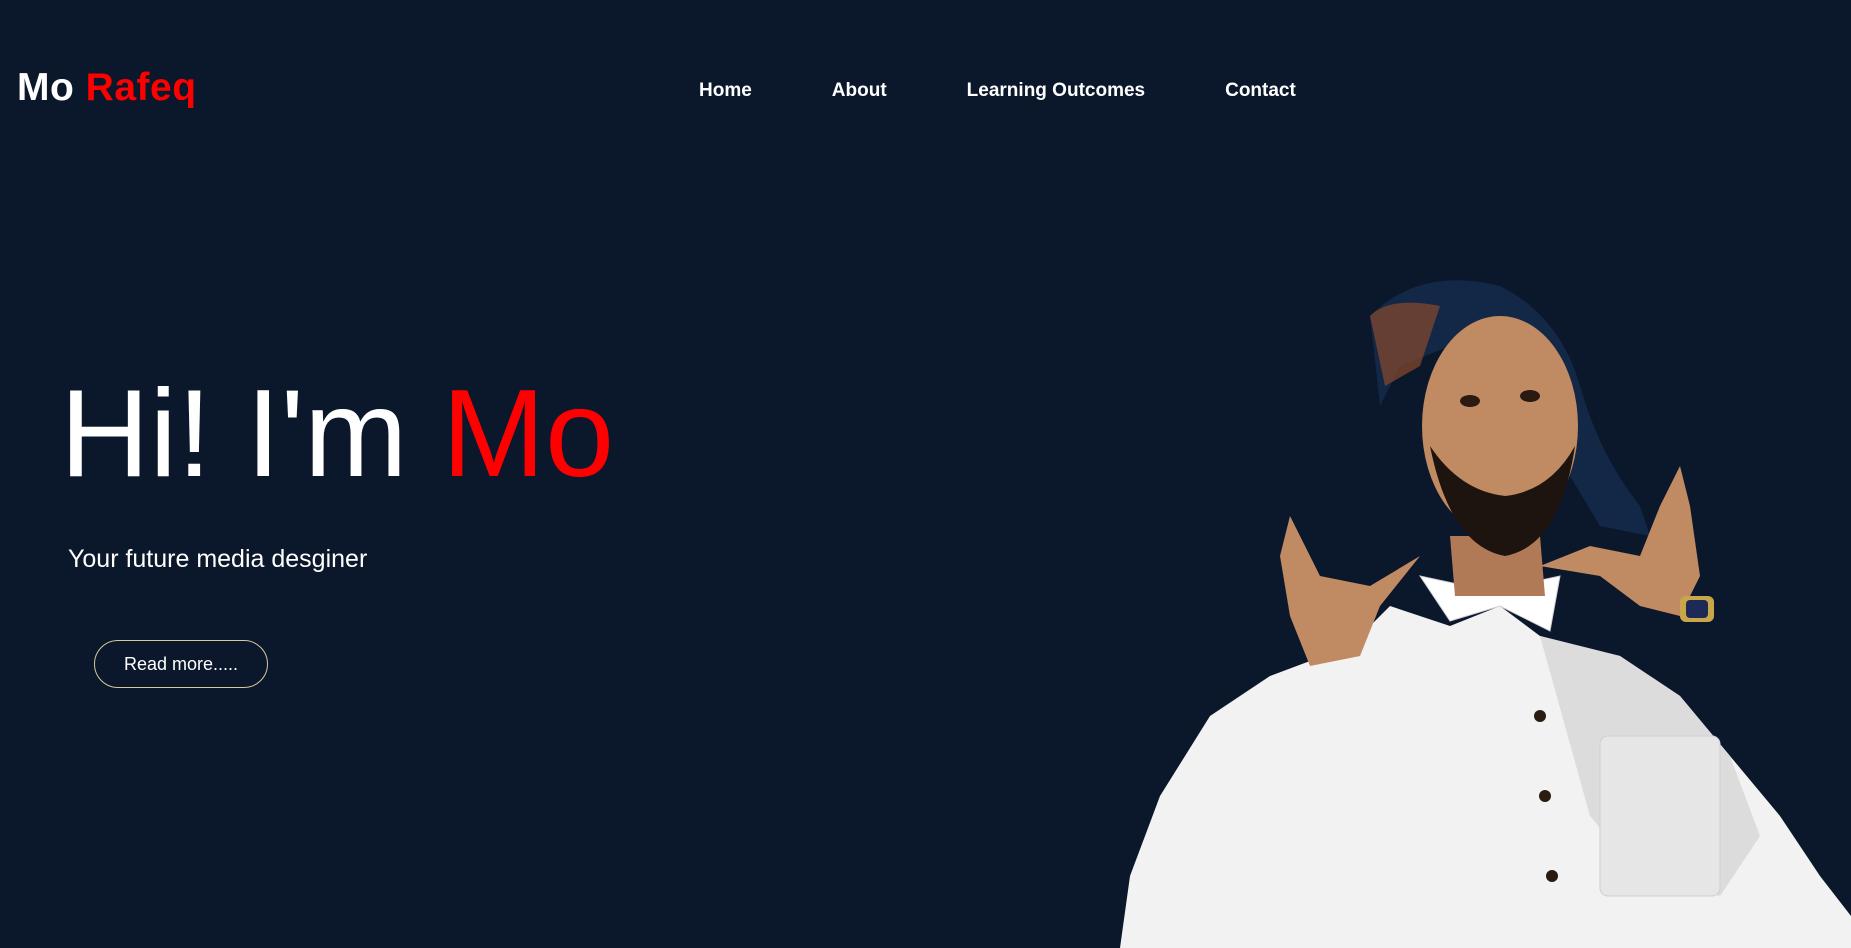  I want to click on hero-greeting: Hi! I'm, so click(234, 434).